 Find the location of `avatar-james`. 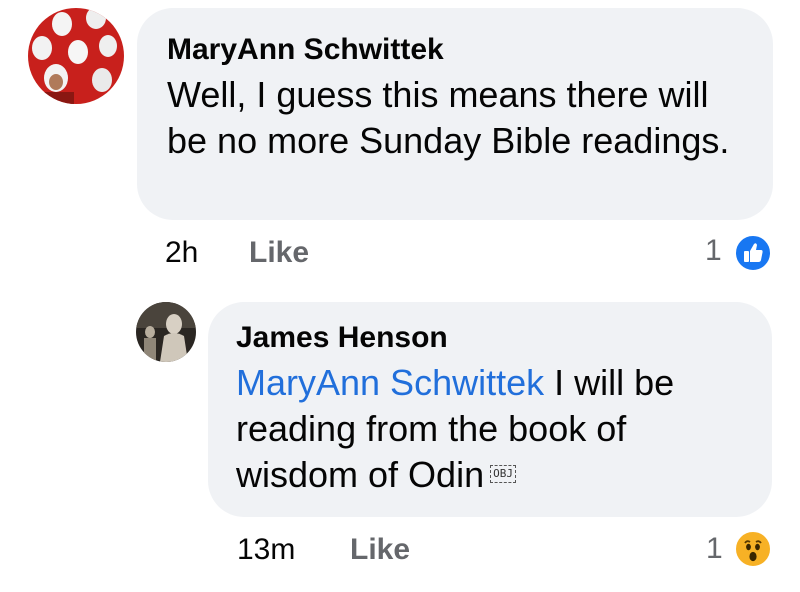

avatar-james is located at coordinates (166, 332).